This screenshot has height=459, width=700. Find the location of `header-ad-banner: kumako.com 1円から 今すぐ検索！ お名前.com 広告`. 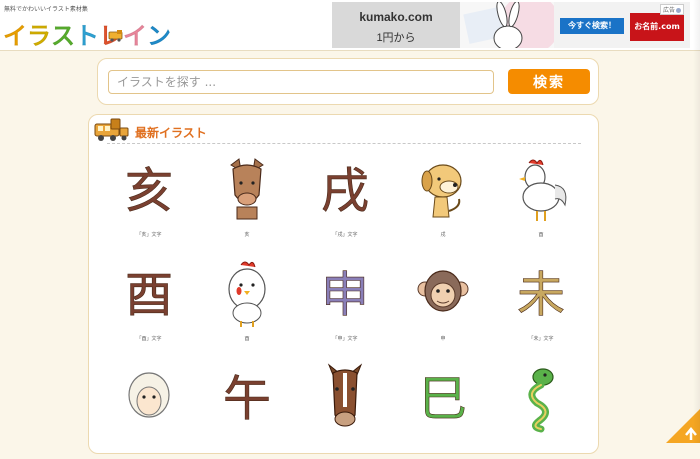

header-ad-banner: kumako.com 1円から 今すぐ検索！ お名前.com 広告 is located at coordinates (511, 25).